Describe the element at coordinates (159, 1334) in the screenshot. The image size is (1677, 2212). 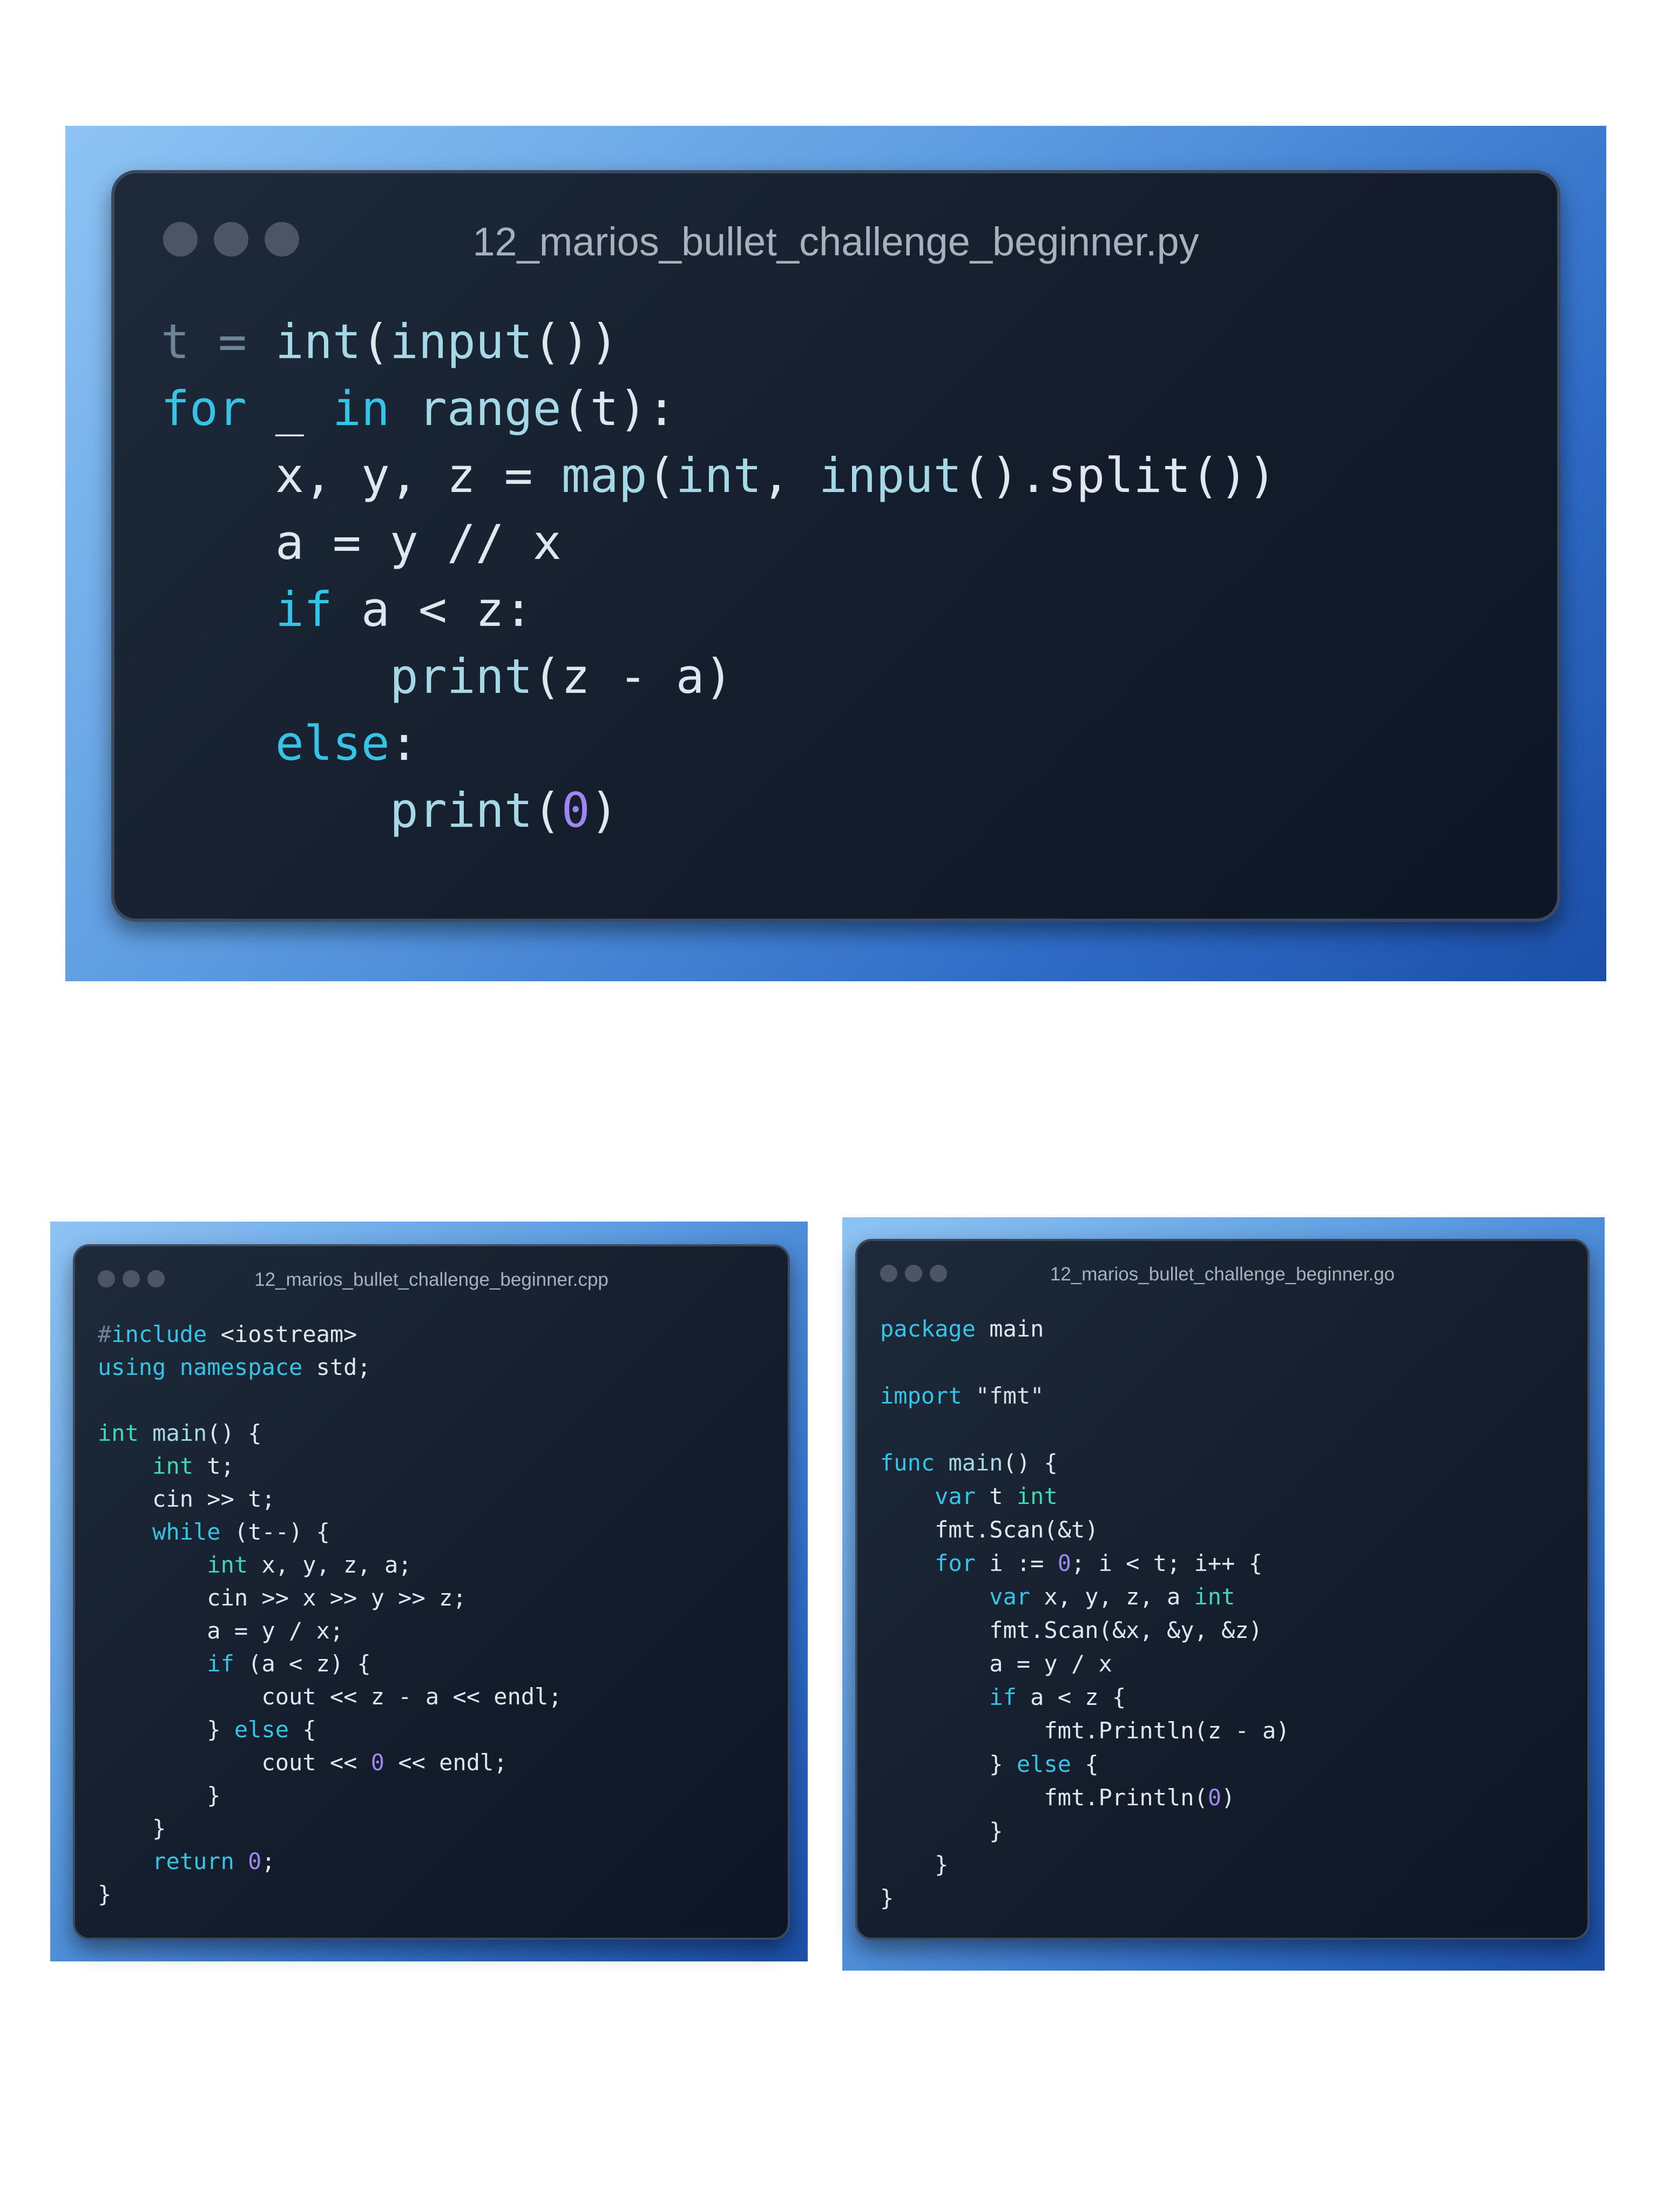
I see `code-token: include` at that location.